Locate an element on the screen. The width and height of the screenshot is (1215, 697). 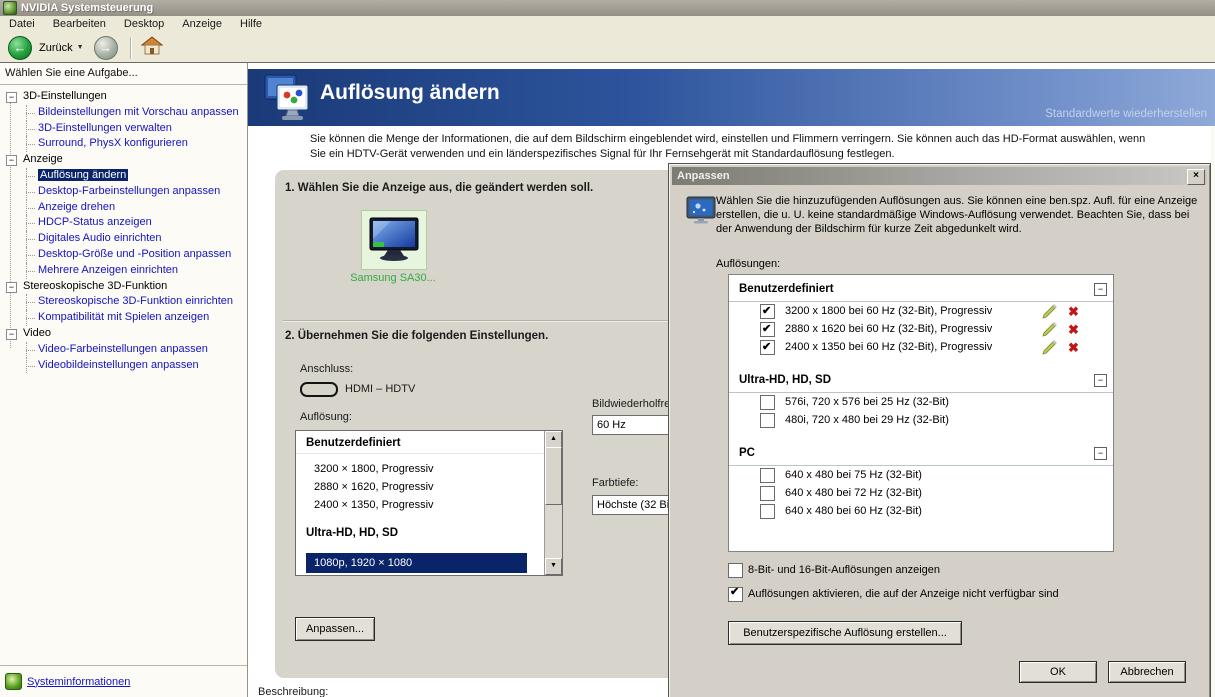
page-title: Auflösung ändern is located at coordinates (410, 92).